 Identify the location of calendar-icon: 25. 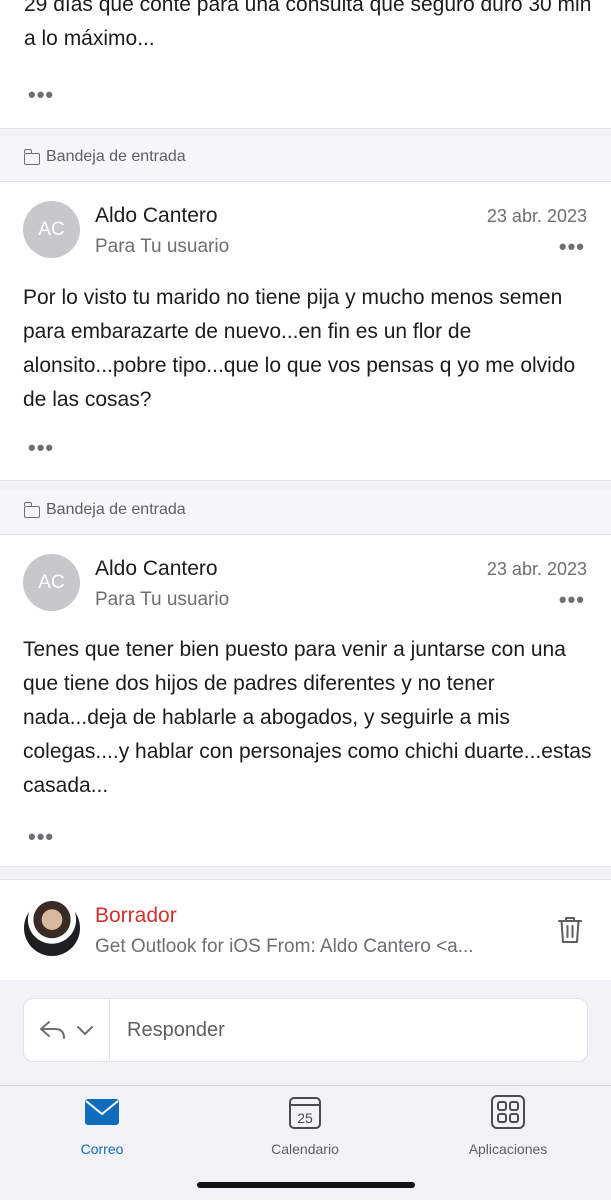
(305, 1113).